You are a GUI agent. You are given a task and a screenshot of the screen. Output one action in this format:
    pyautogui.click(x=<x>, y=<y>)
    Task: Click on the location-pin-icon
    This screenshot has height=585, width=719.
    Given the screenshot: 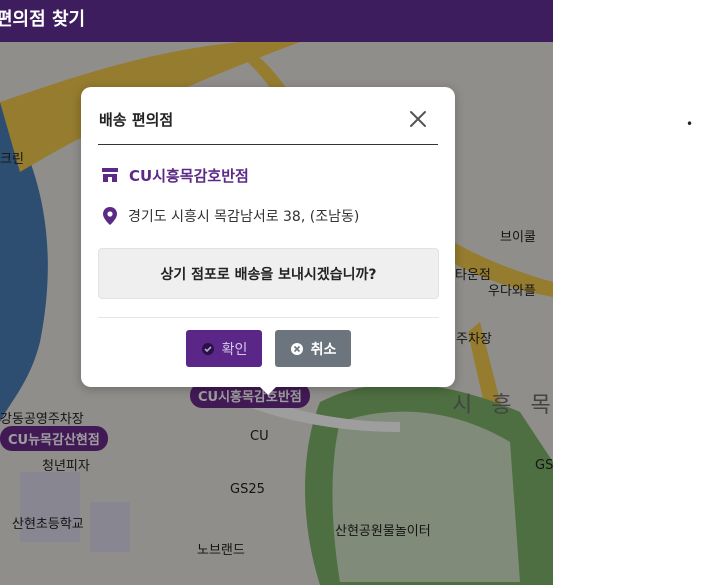 What is the action you would take?
    pyautogui.click(x=110, y=216)
    